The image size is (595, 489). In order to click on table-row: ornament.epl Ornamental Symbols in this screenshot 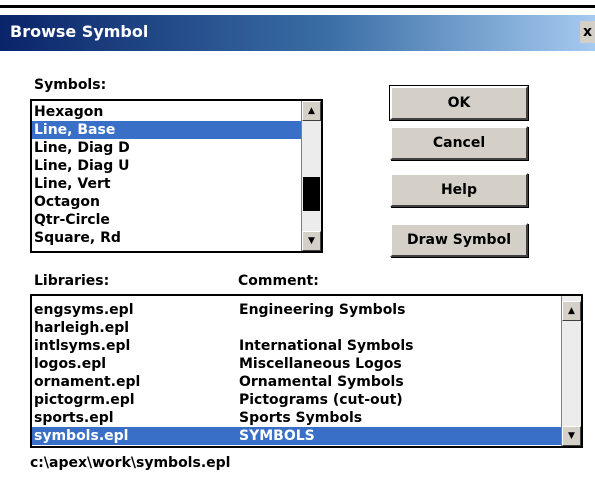, I will do `click(297, 382)`.